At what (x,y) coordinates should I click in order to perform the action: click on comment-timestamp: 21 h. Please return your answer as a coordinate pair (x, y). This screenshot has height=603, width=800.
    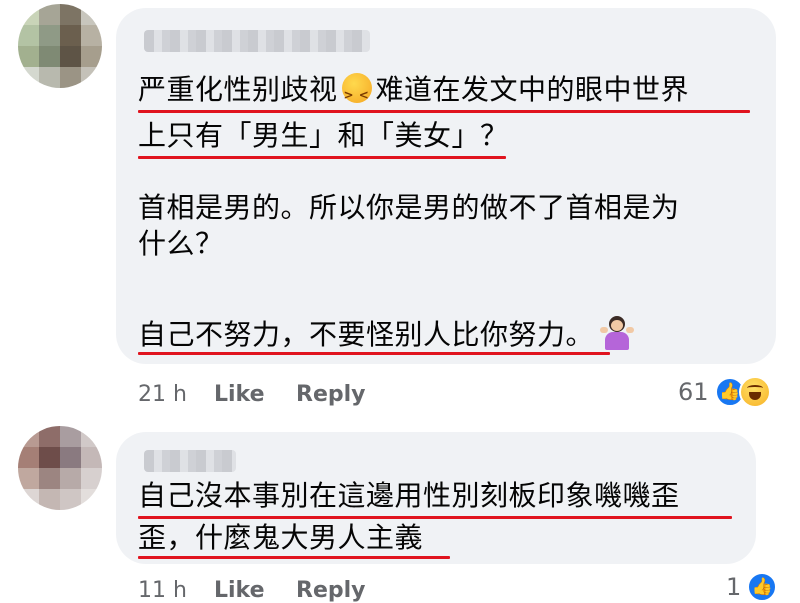
    Looking at the image, I should click on (162, 394).